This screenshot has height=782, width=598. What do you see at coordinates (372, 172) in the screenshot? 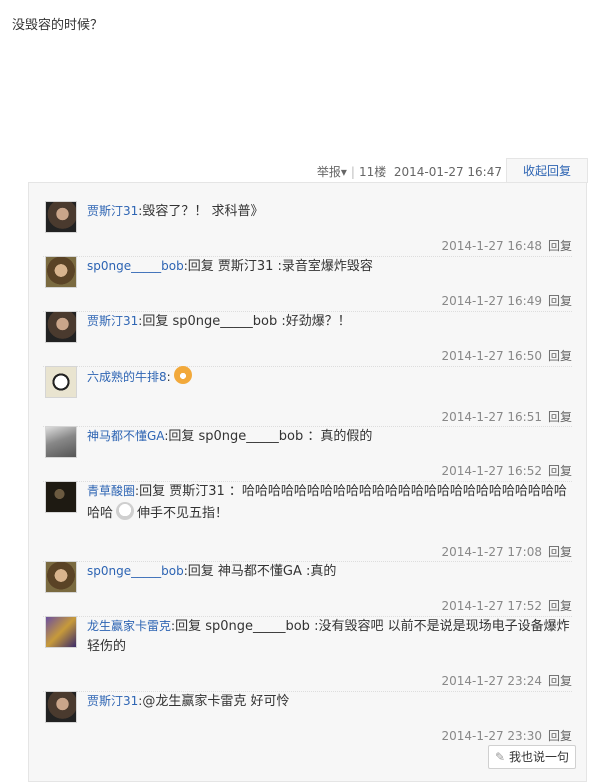
I see `floor-number: 11楼` at bounding box center [372, 172].